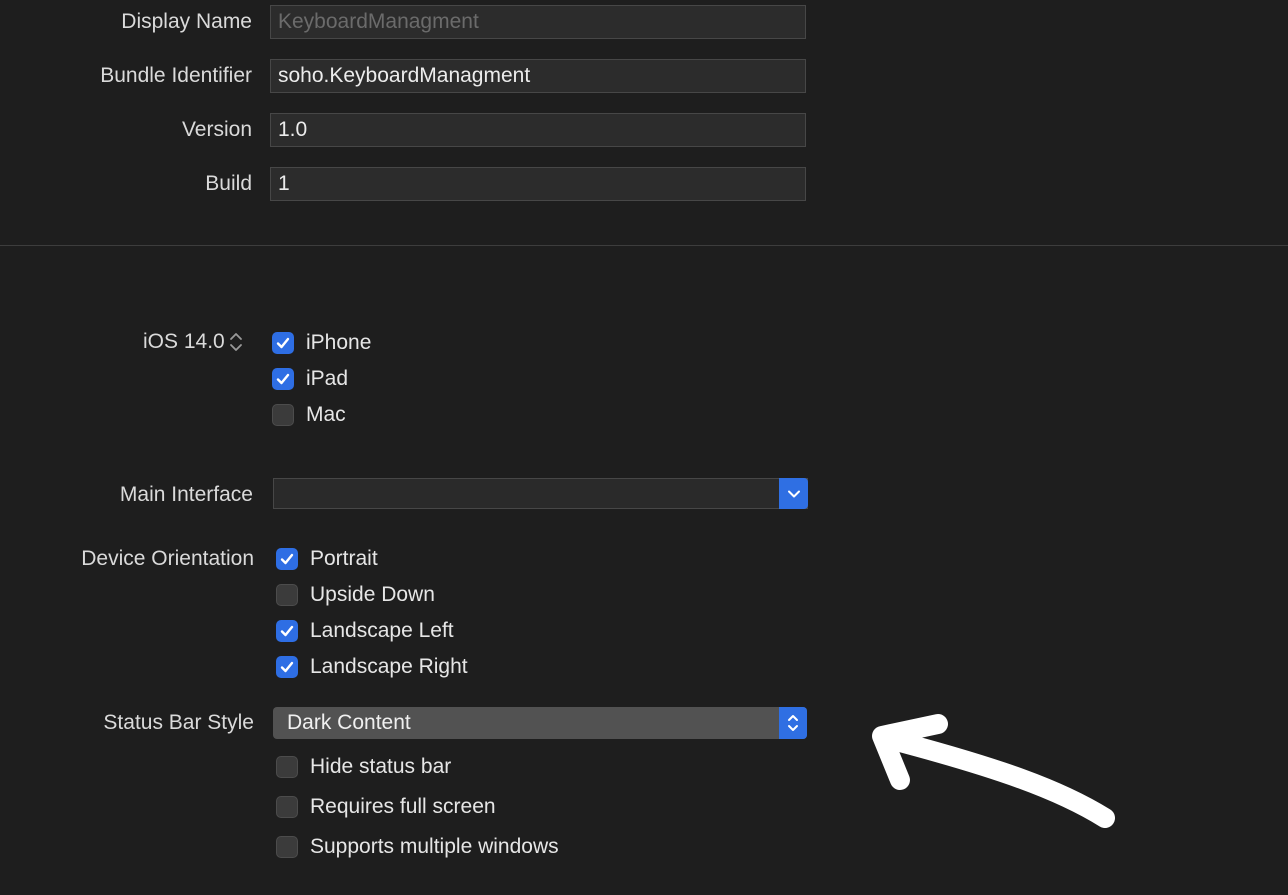 This screenshot has width=1288, height=895. I want to click on section-divider, so click(644, 245).